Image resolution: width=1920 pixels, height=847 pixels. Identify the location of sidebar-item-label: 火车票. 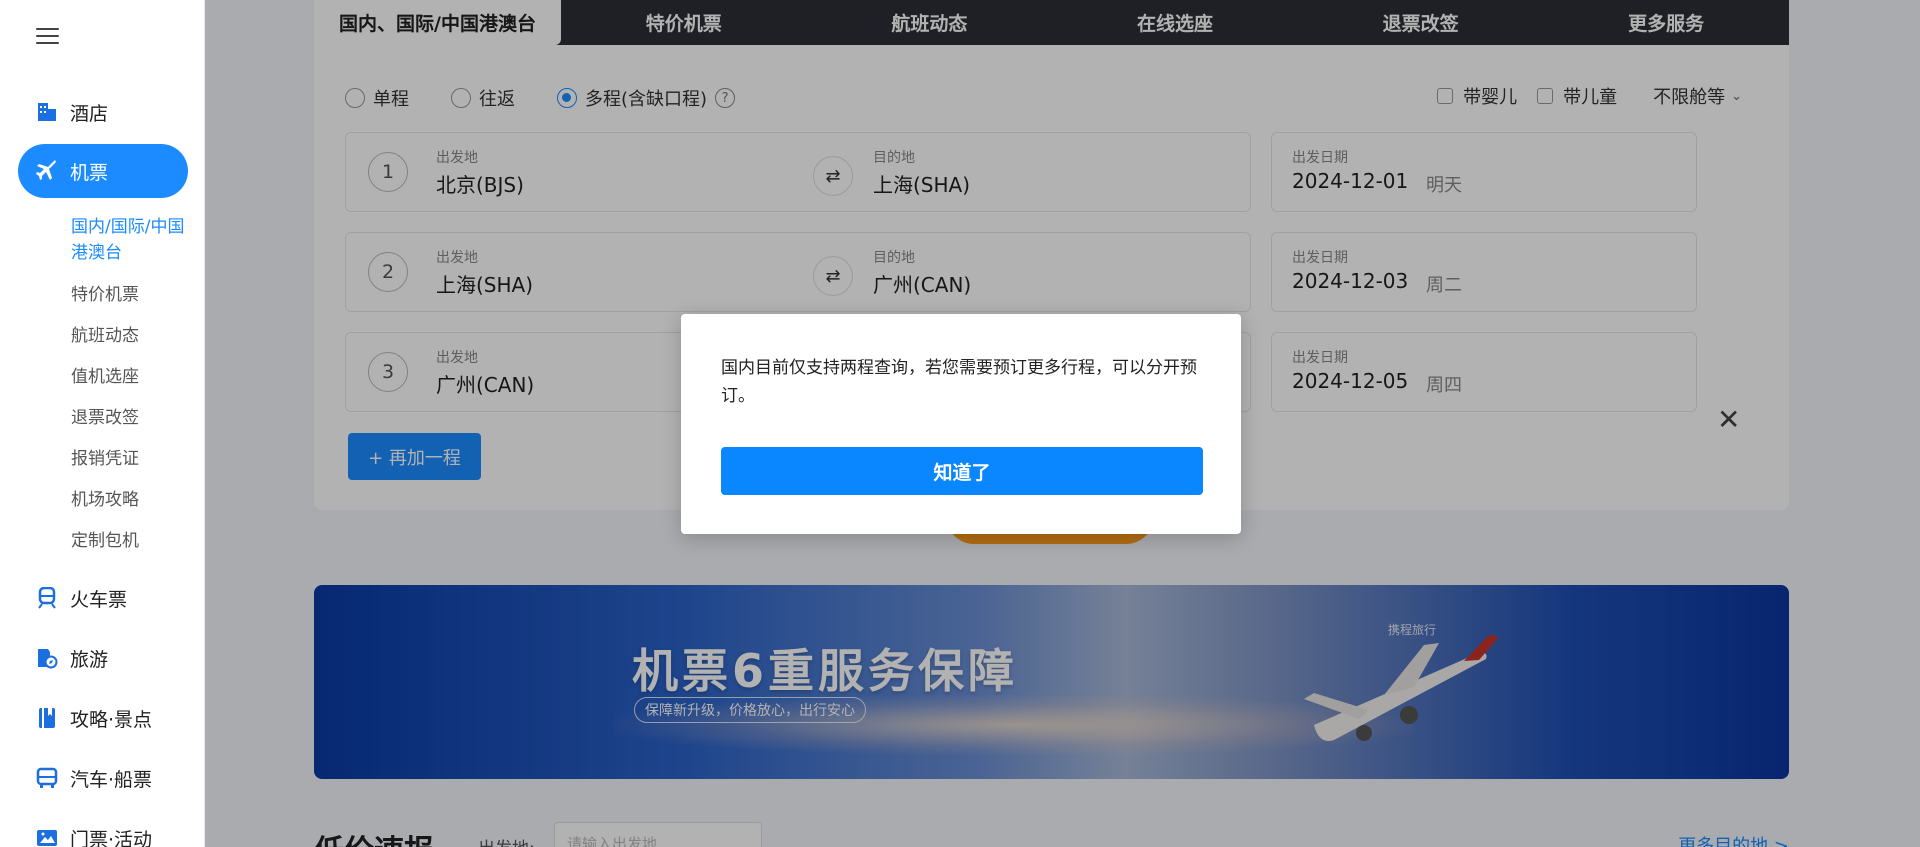
(99, 599).